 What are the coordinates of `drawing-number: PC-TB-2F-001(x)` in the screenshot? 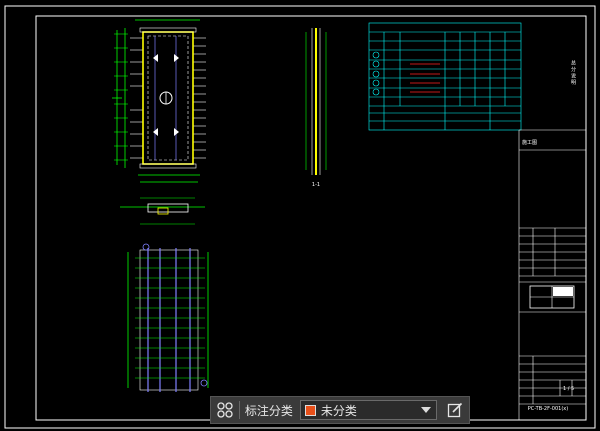 It's located at (548, 409).